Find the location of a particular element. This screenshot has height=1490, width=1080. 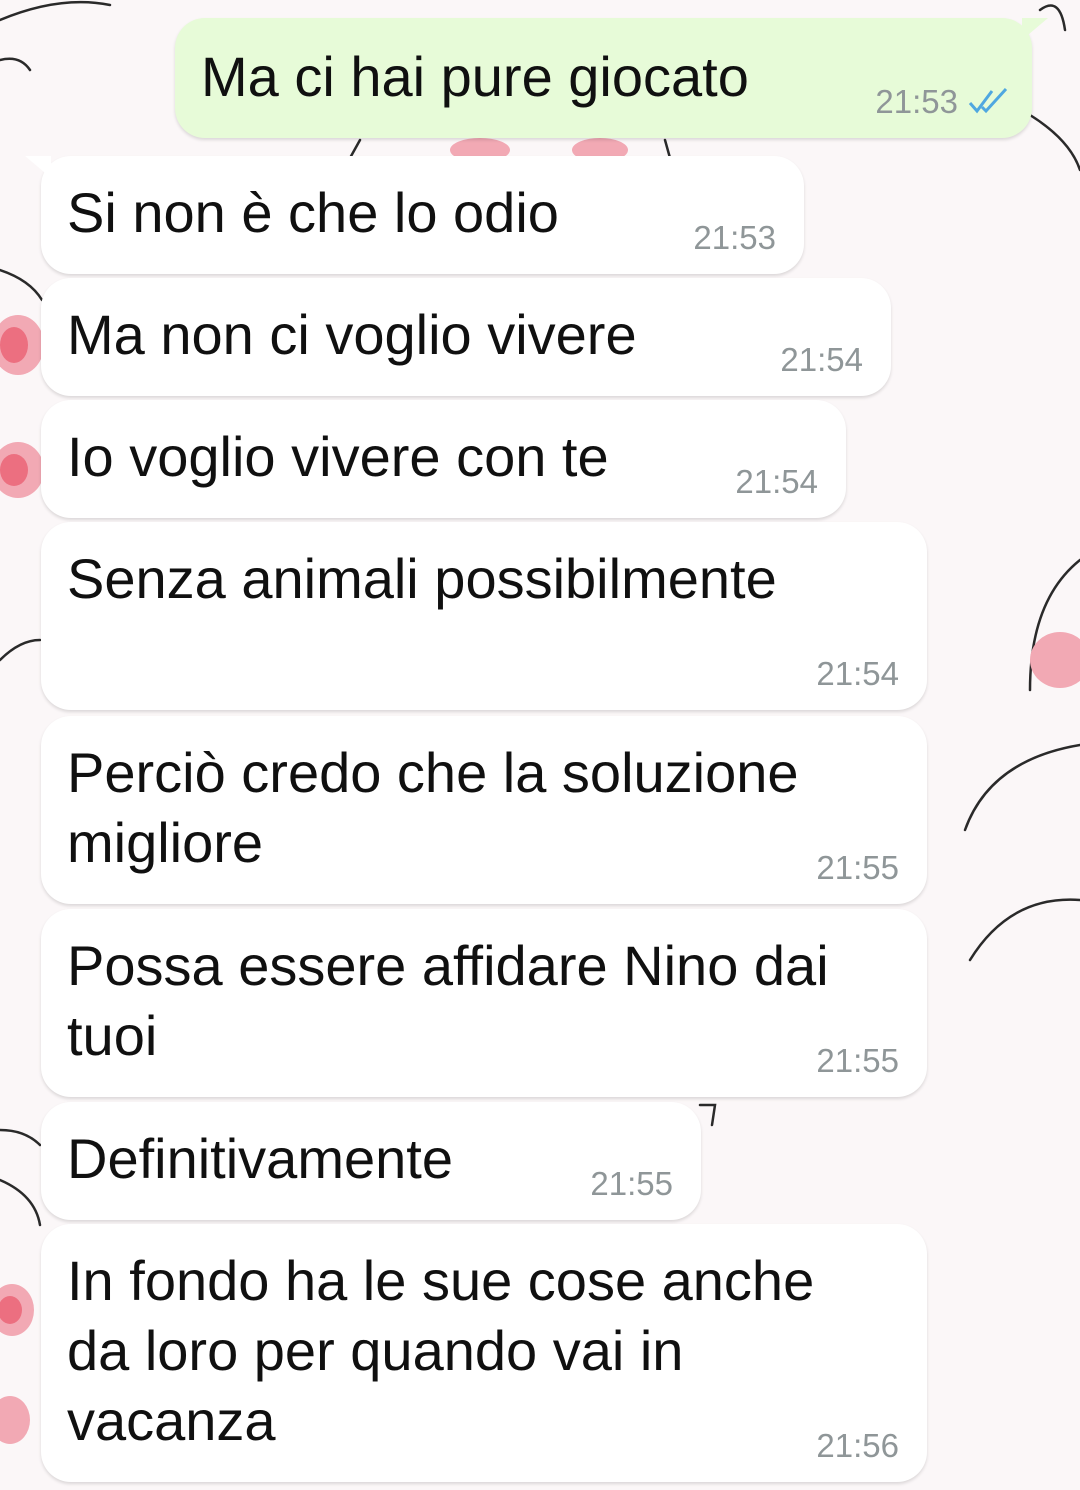

message-text: Definitivamente is located at coordinates (260, 1158).